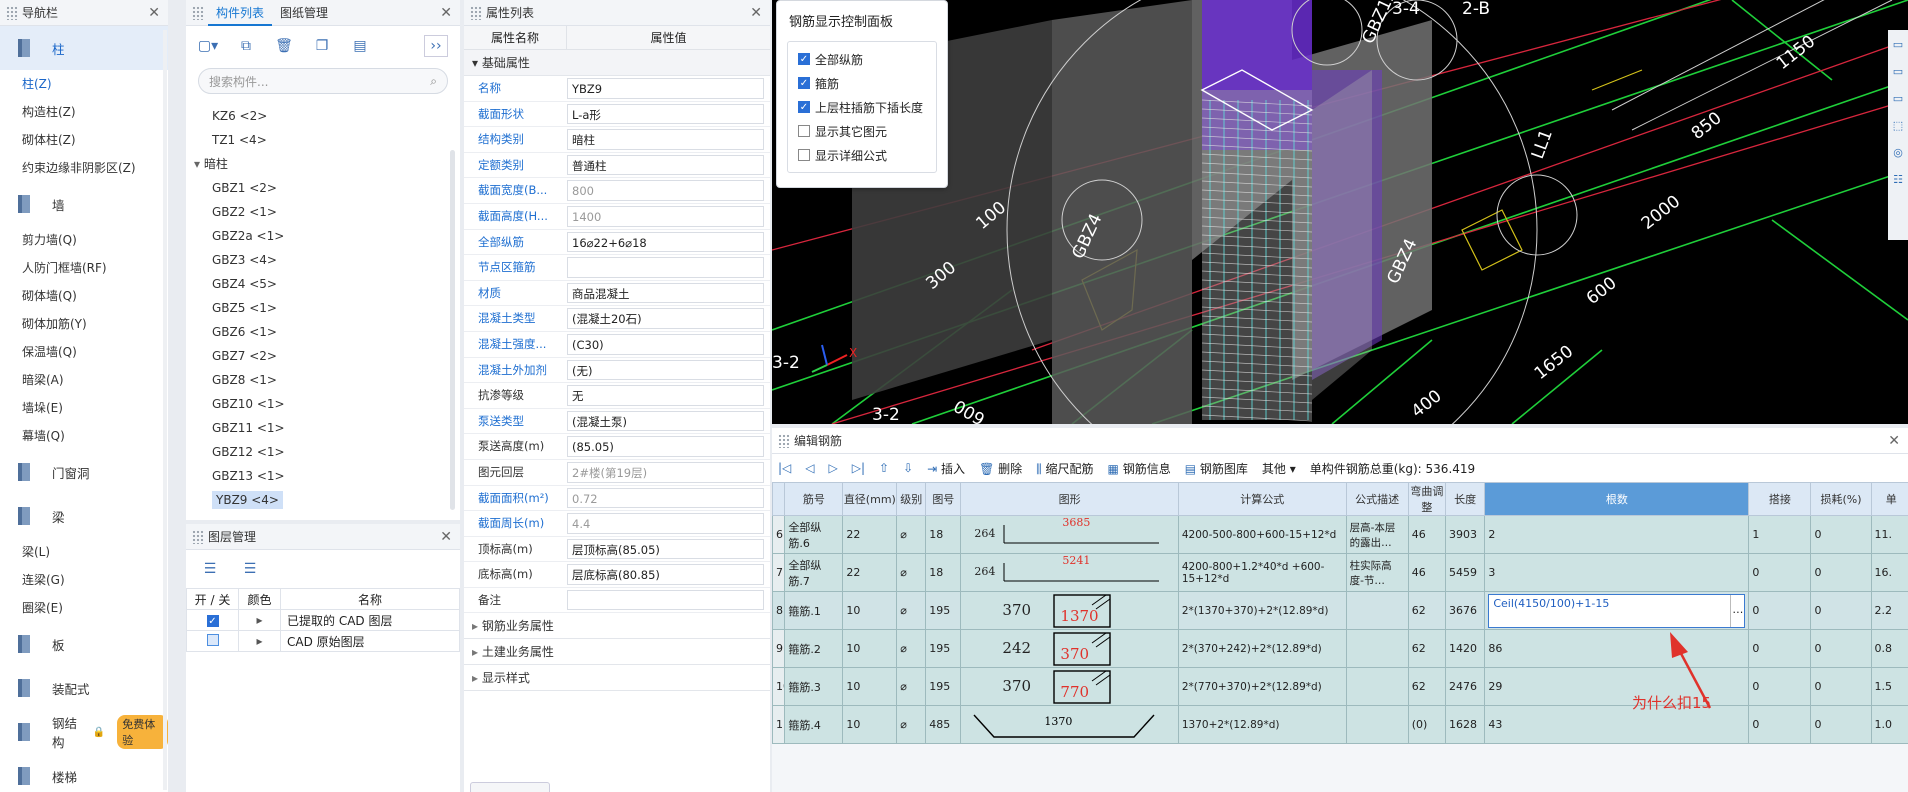  I want to click on rebar-cell-unit: 1.5, so click(1889, 686).